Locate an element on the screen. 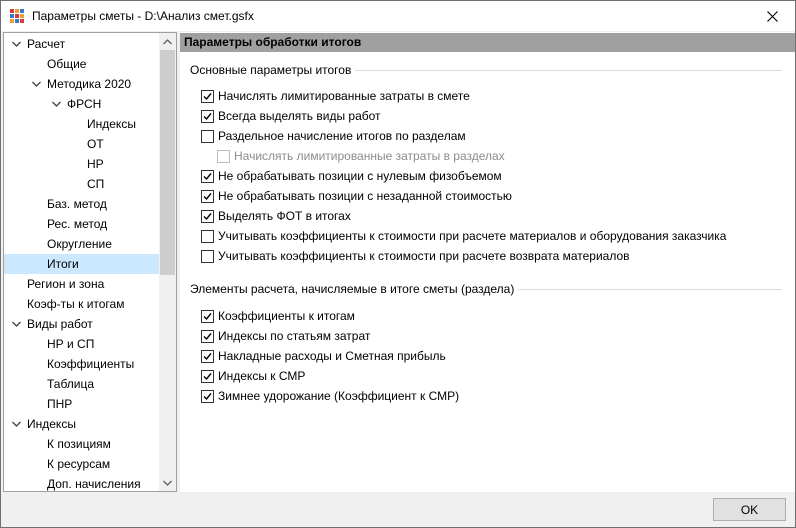 The height and width of the screenshot is (528, 796). tree-item: Расчет is located at coordinates (81, 44).